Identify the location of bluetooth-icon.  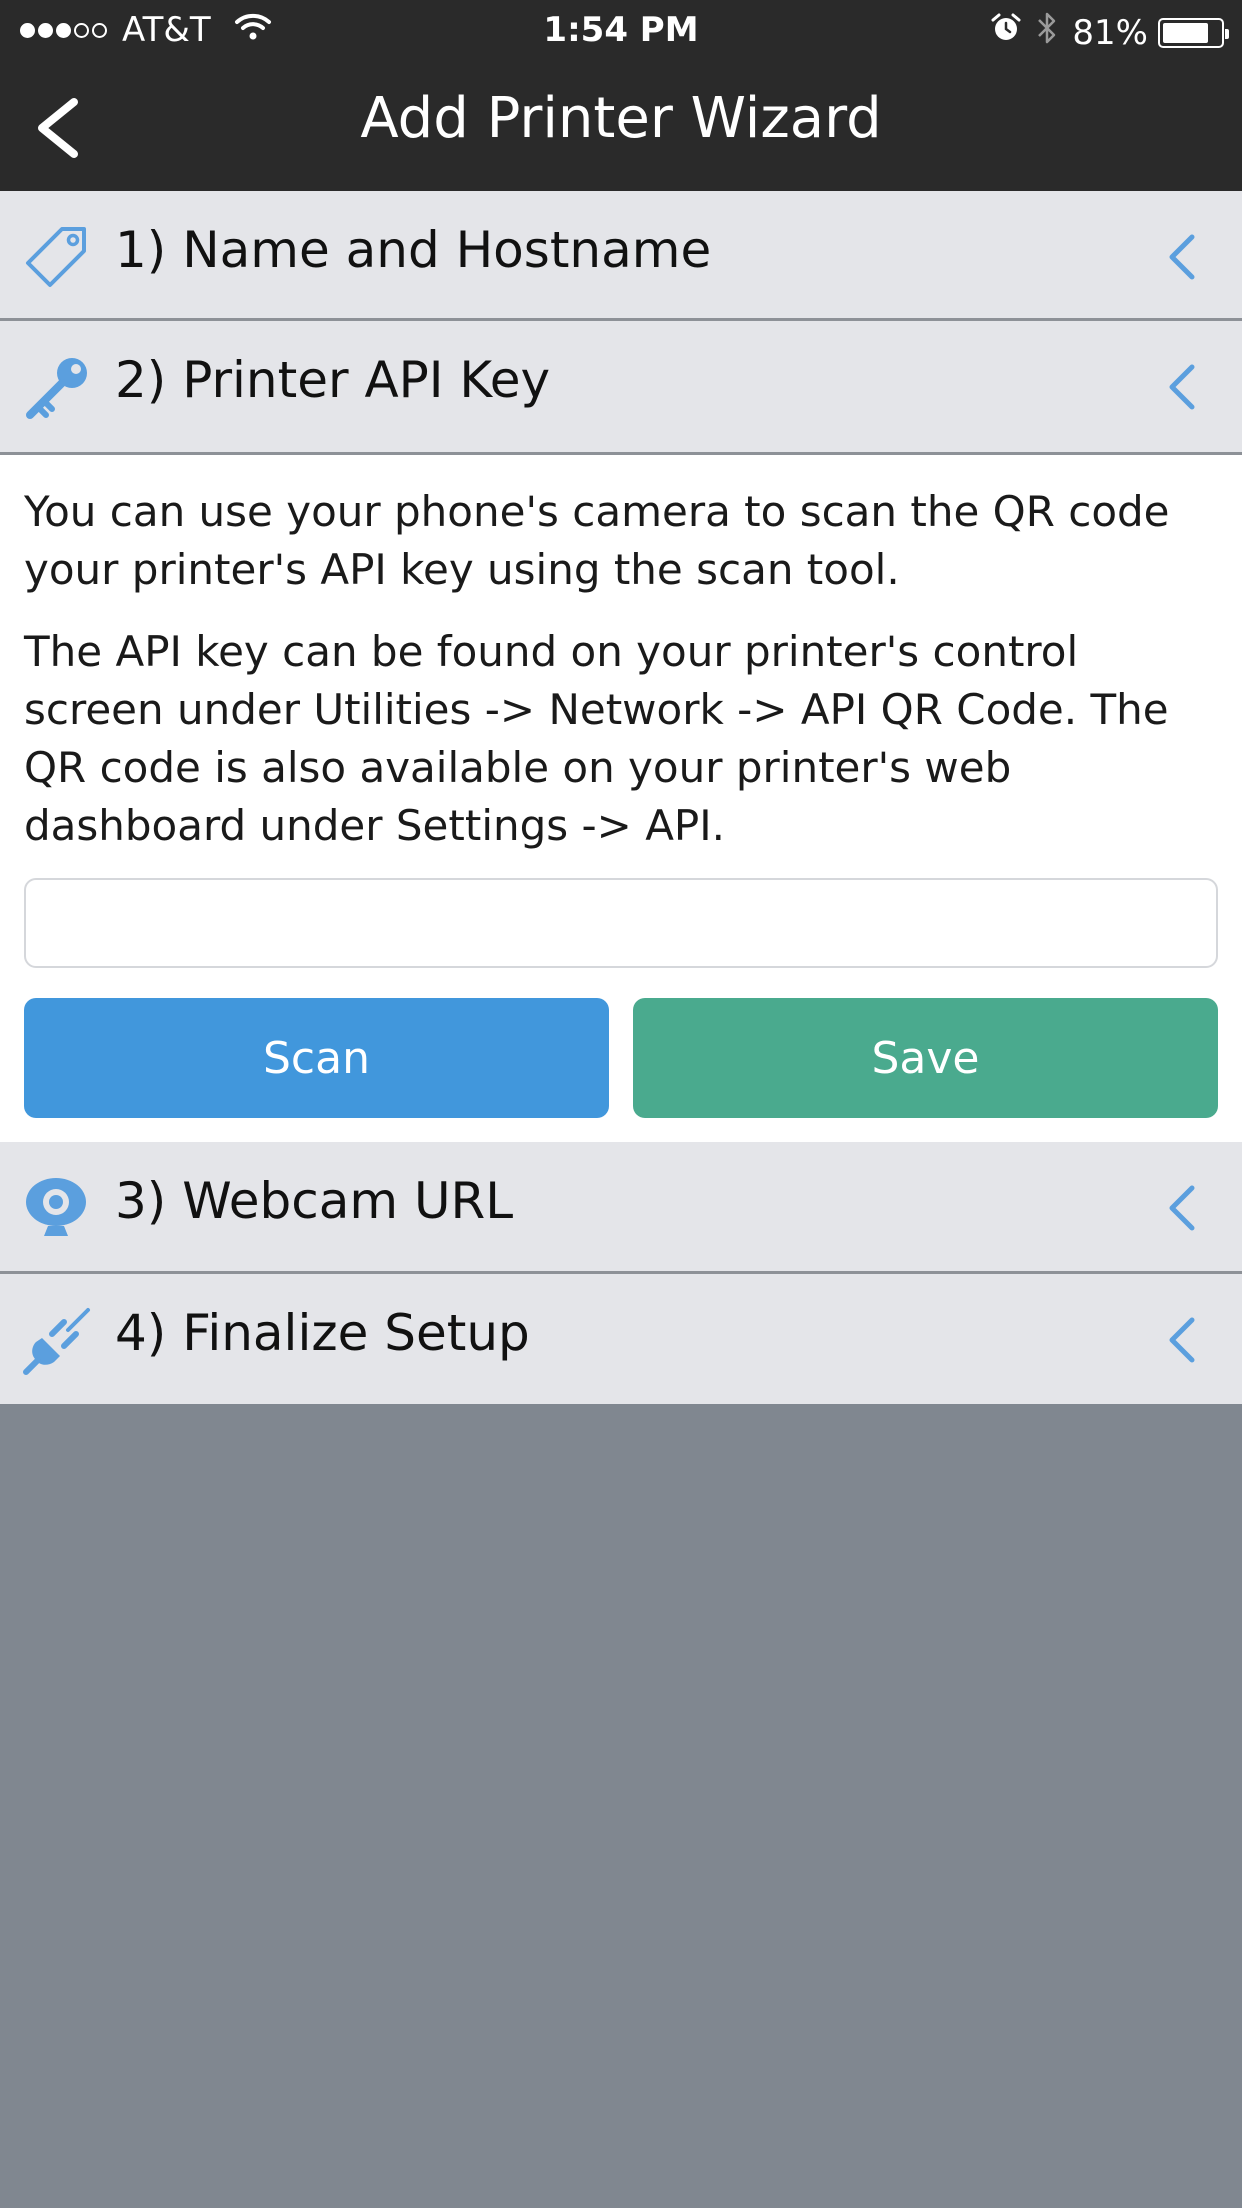
(1047, 32).